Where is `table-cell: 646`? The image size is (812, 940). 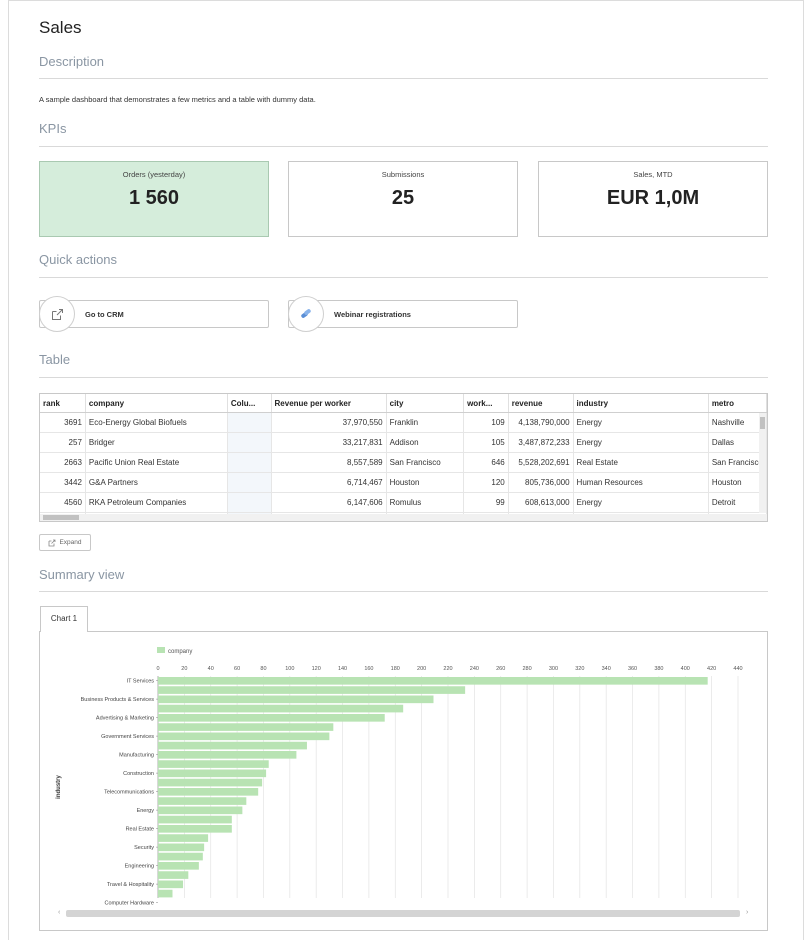 table-cell: 646 is located at coordinates (486, 462).